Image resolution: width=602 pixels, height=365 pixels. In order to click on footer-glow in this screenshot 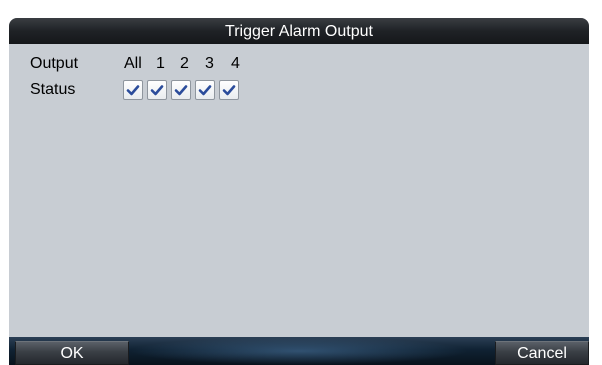, I will do `click(299, 351)`.